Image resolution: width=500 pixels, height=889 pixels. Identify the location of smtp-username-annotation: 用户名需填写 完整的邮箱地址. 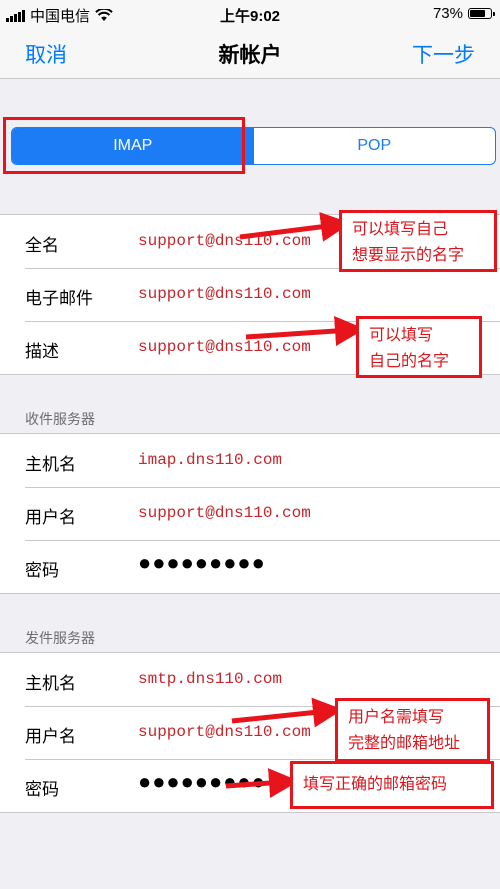
(412, 730).